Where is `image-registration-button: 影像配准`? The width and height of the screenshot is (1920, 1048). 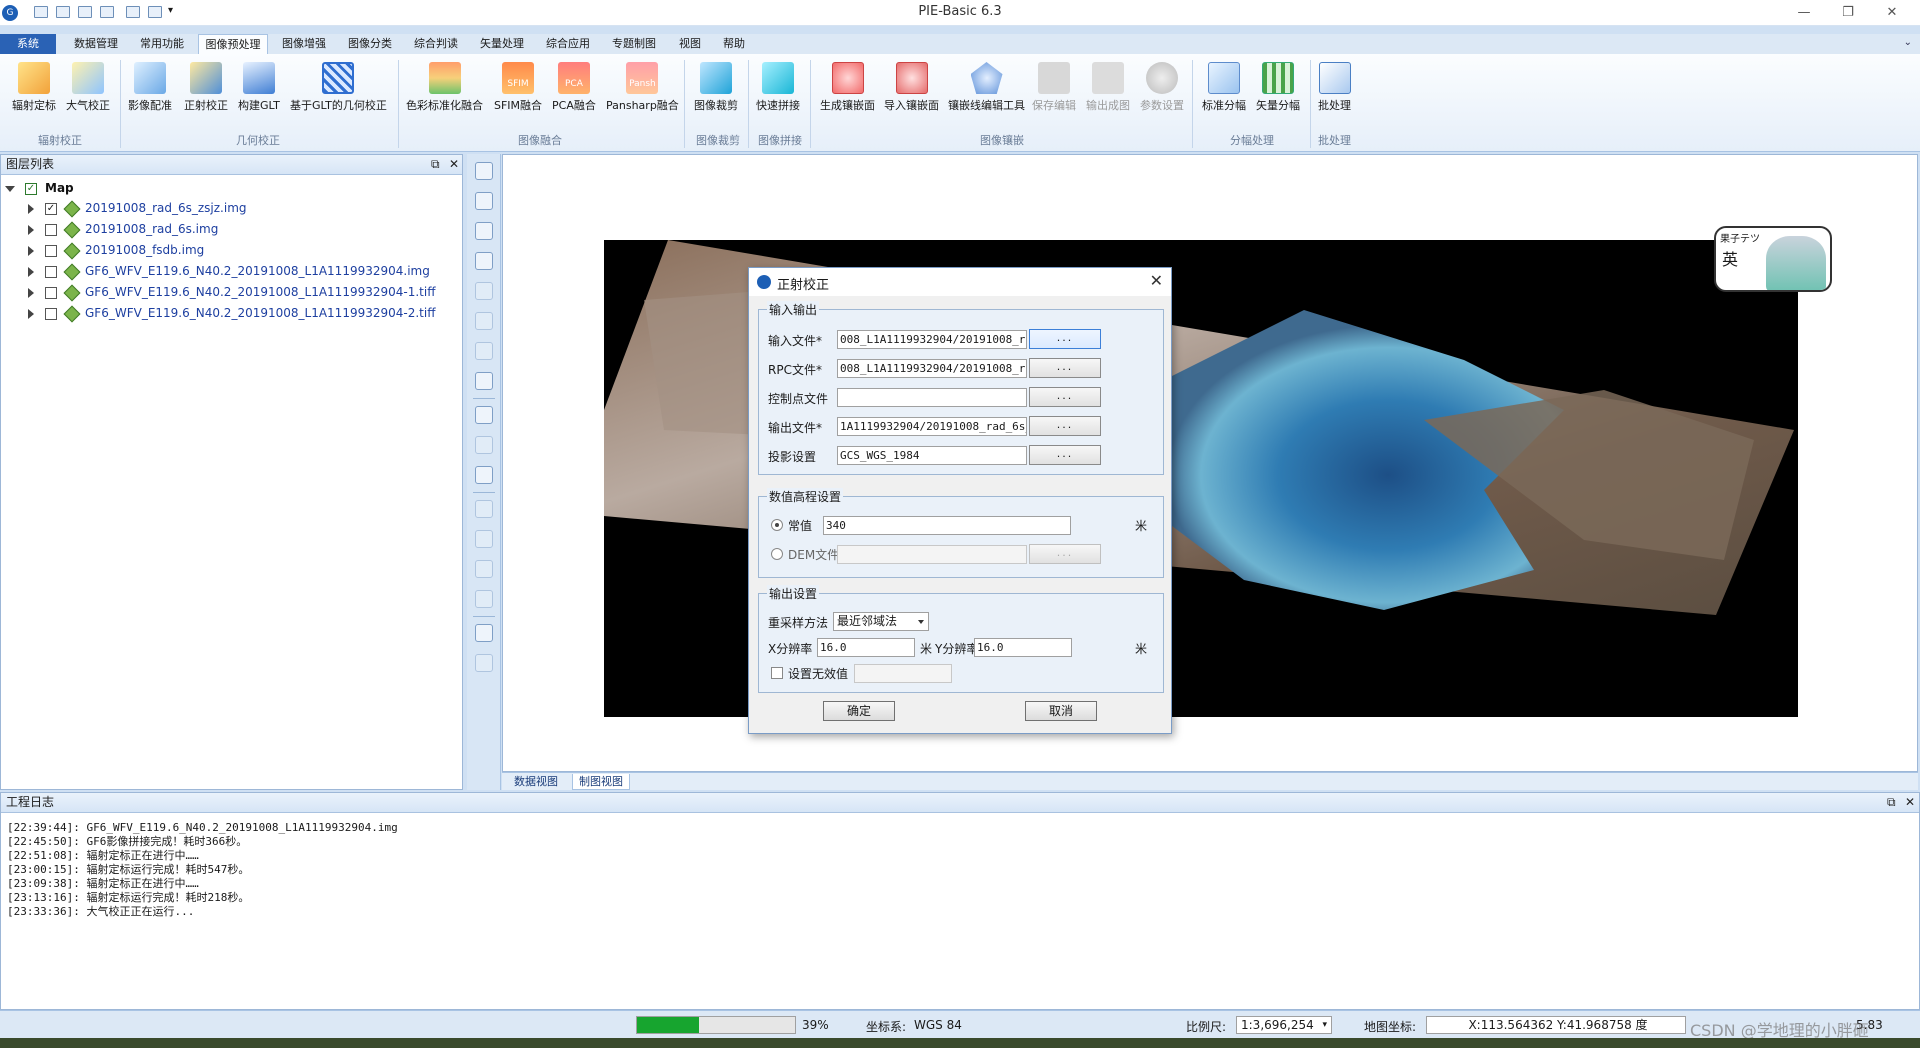
image-registration-button: 影像配准 is located at coordinates (150, 87).